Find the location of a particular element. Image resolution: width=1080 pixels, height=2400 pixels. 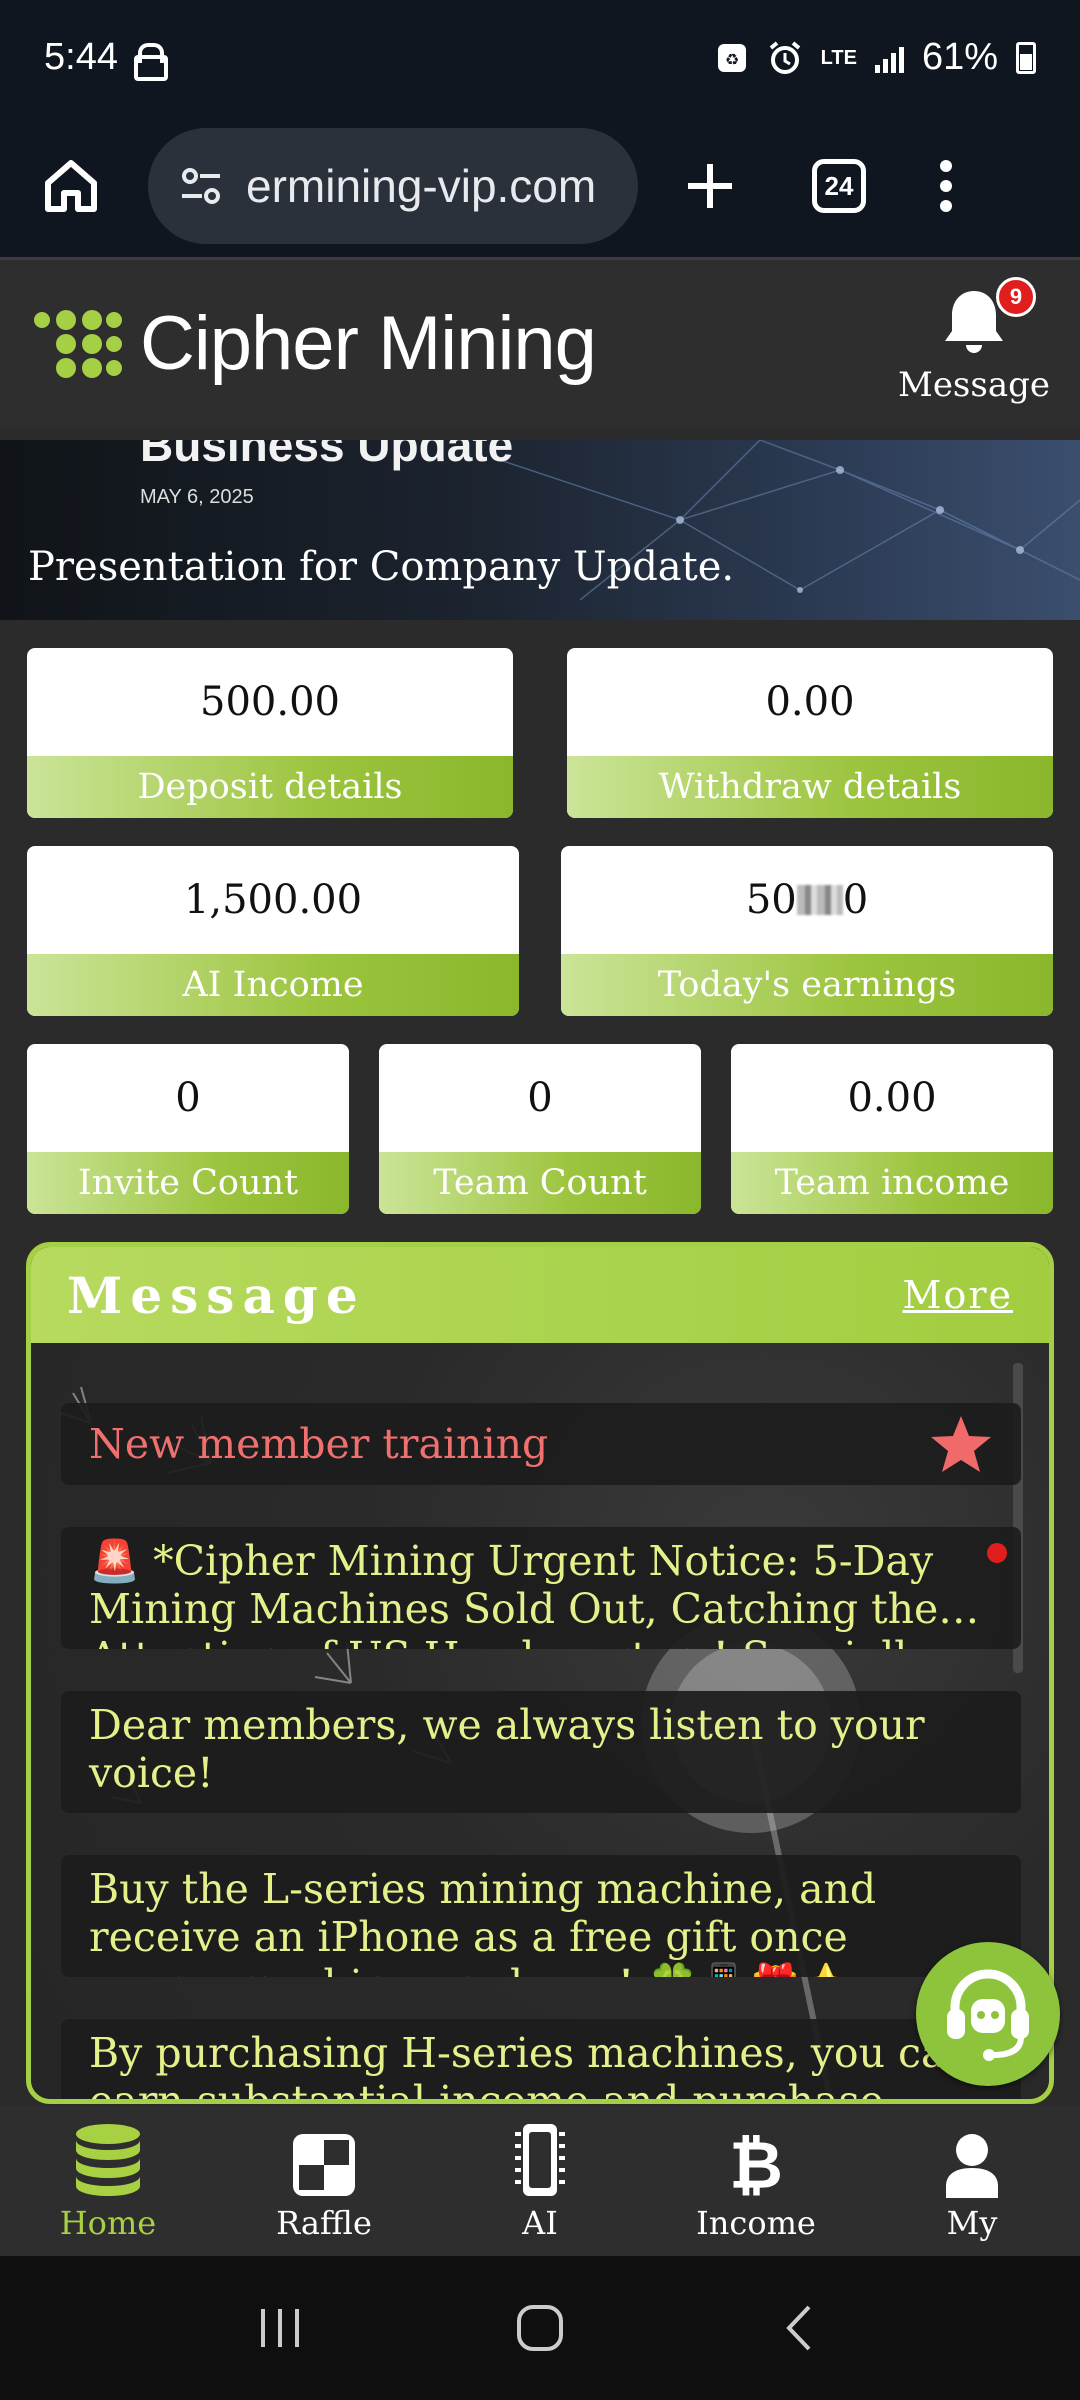

nav-ai-label: AI is located at coordinates (540, 2223).